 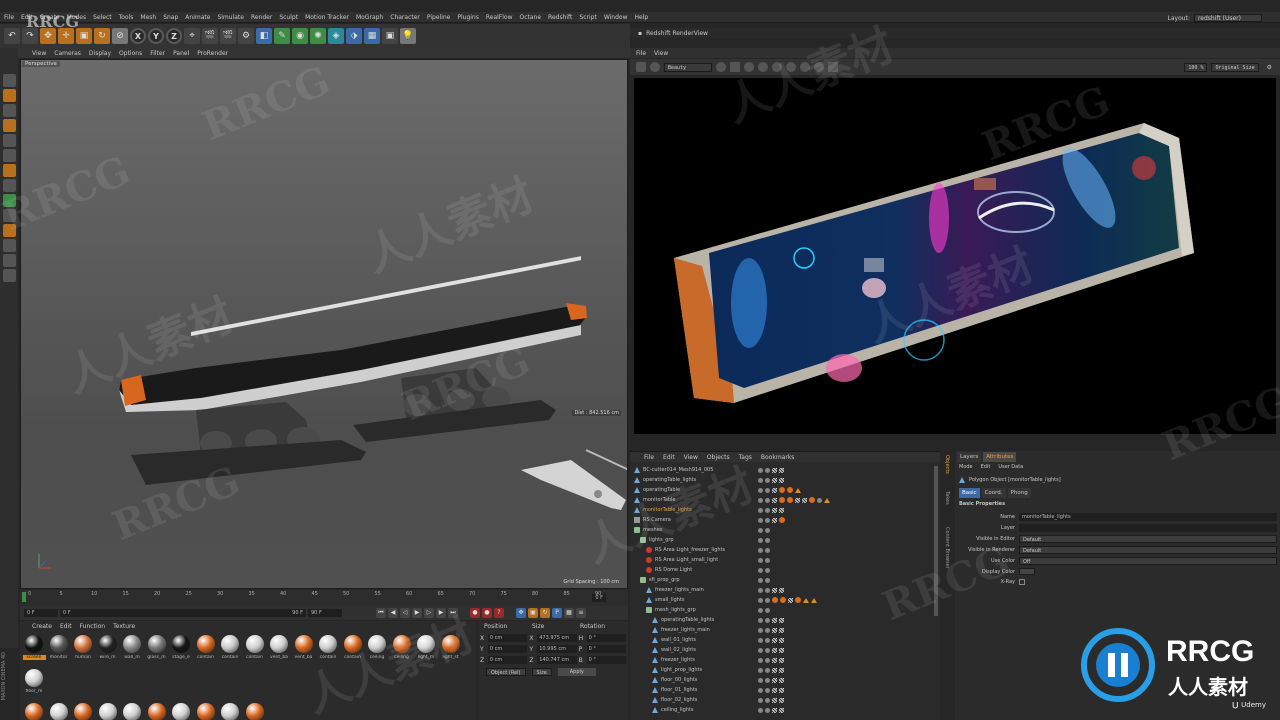 I want to click on material-swatch: operatio, so click(x=230, y=710).